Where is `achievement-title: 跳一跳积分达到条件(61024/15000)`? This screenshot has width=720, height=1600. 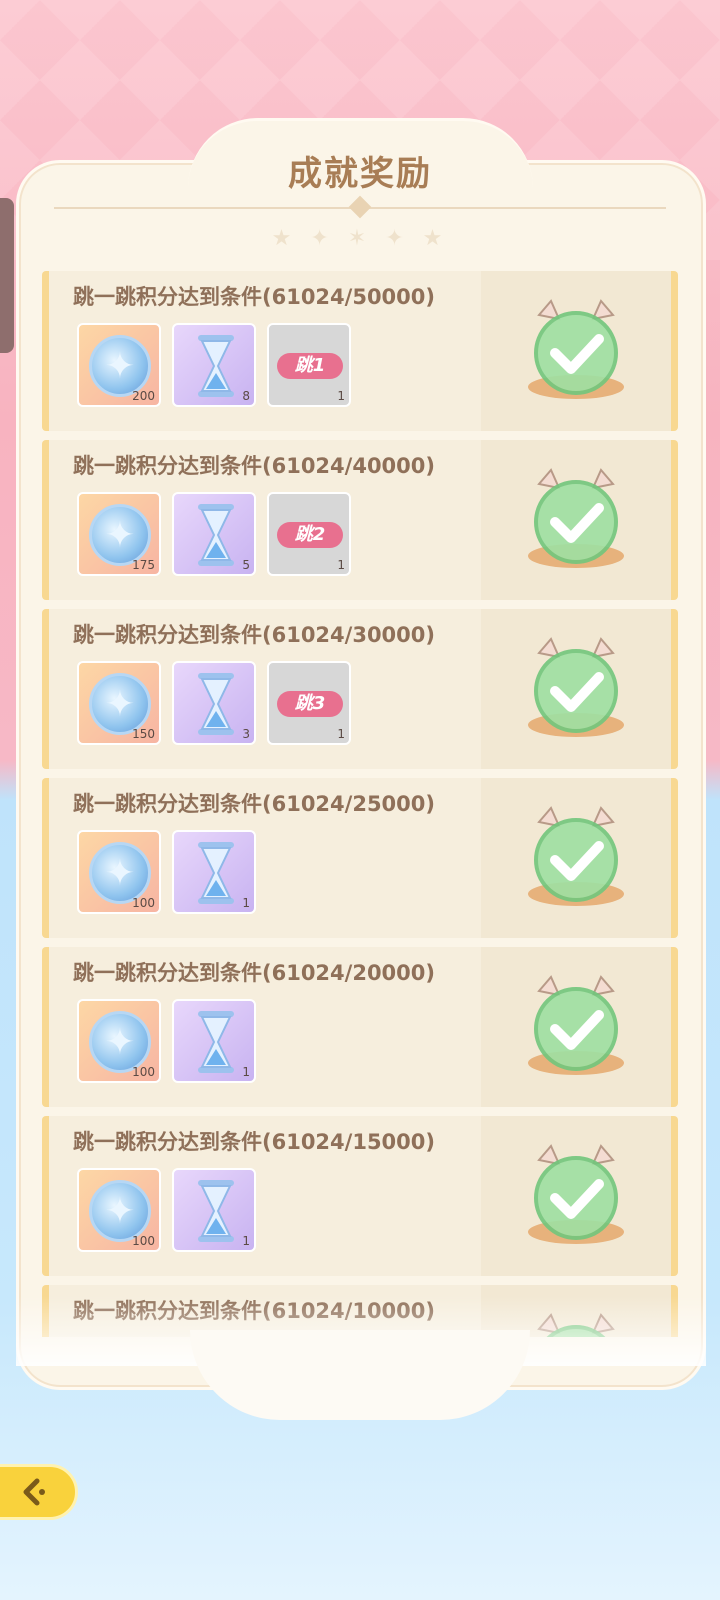
achievement-title: 跳一跳积分达到条件(61024/15000) is located at coordinates (254, 1142).